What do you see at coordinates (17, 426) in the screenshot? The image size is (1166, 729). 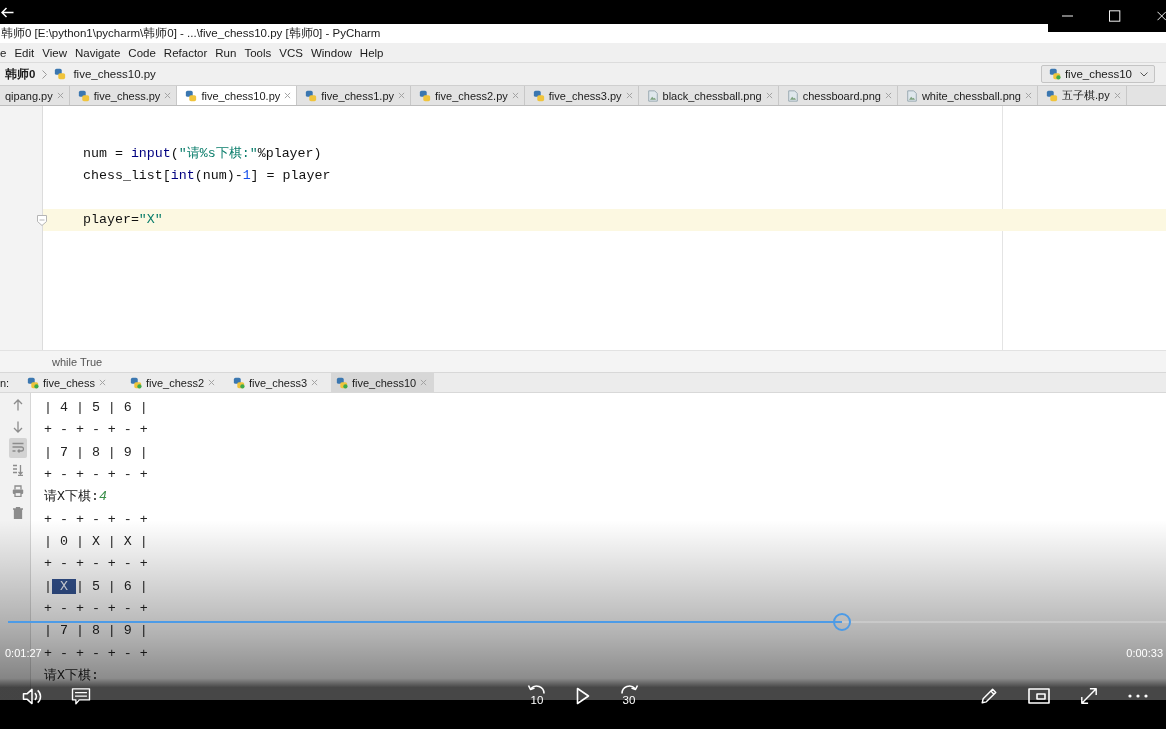 I see `down-arrow-icon` at bounding box center [17, 426].